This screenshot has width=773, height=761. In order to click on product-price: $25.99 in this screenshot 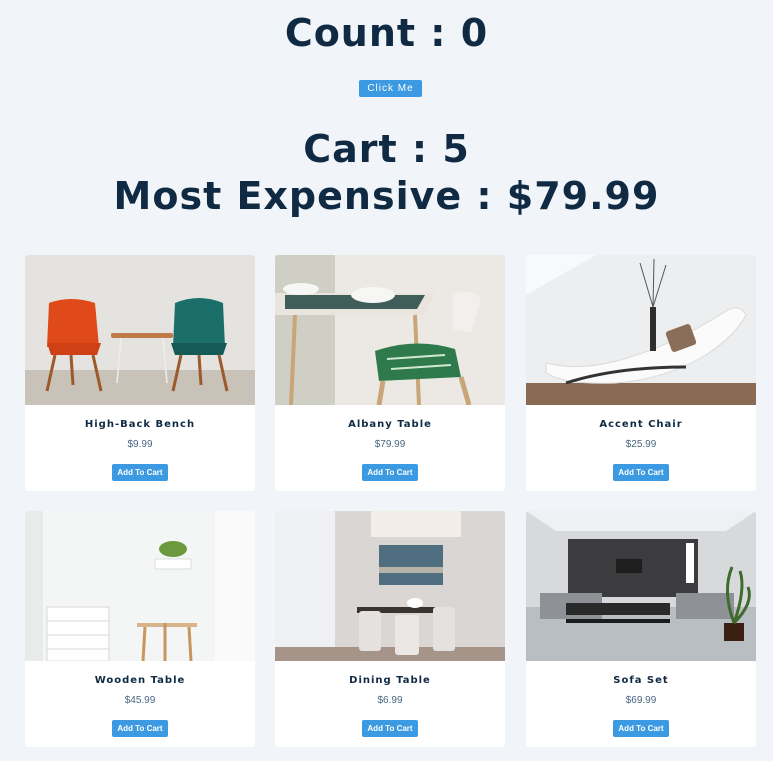, I will do `click(641, 444)`.